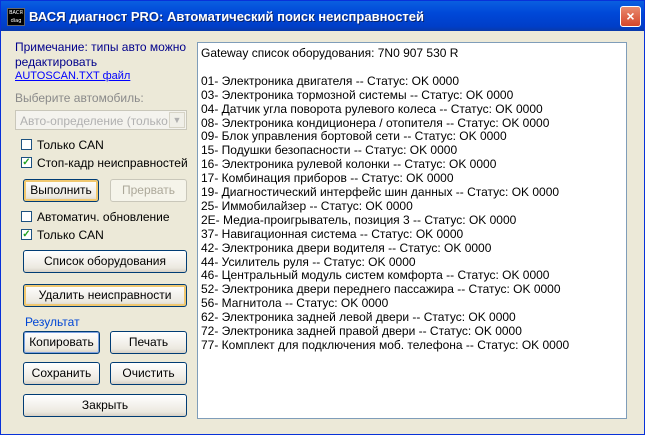 The width and height of the screenshot is (645, 435). Describe the element at coordinates (295, 303) in the screenshot. I see `output-line: 56- Магнитола -- Статус: OK 0000` at that location.